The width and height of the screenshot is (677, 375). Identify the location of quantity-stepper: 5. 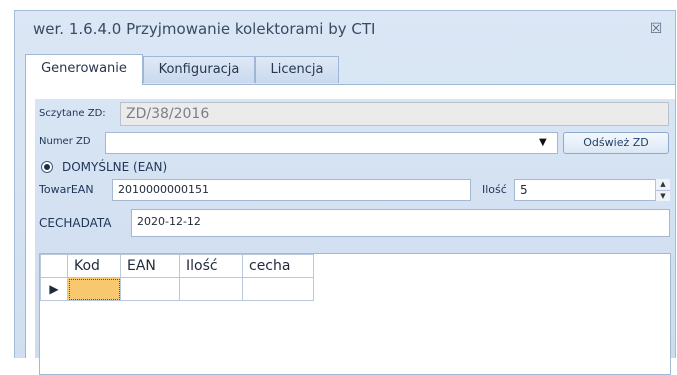
(592, 190).